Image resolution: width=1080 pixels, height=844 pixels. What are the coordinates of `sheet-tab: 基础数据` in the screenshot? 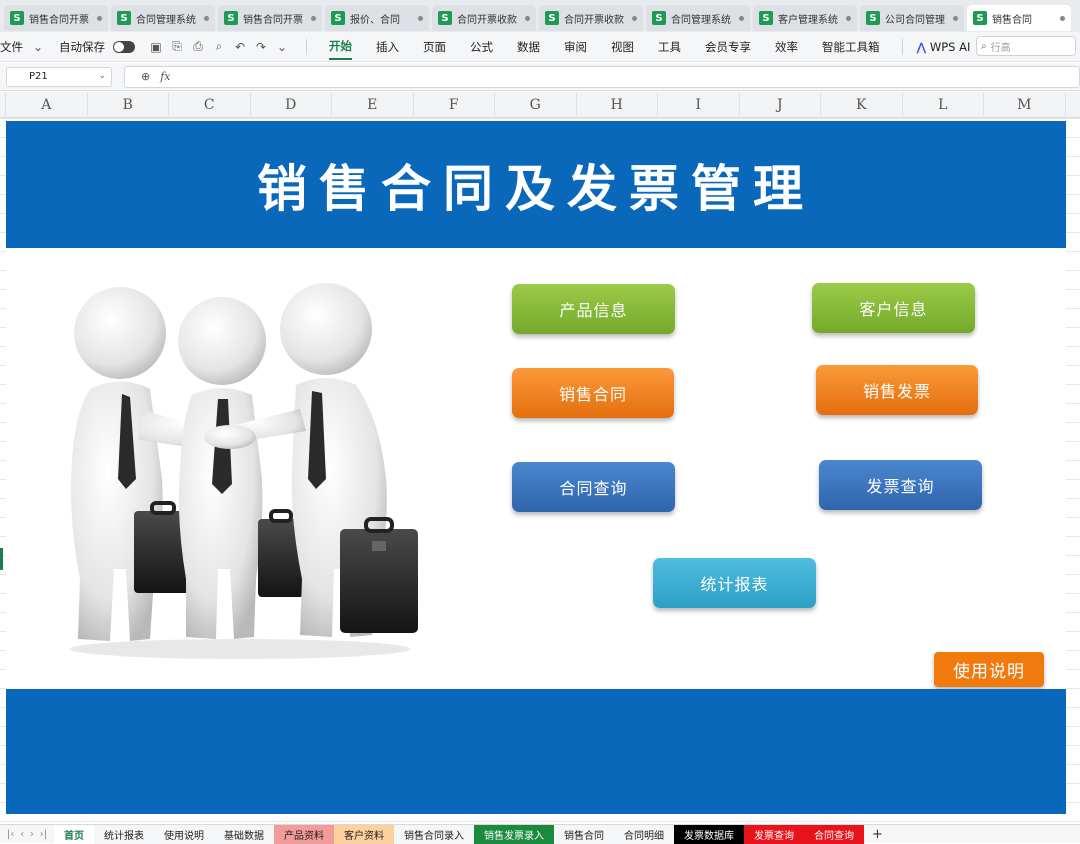 It's located at (244, 834).